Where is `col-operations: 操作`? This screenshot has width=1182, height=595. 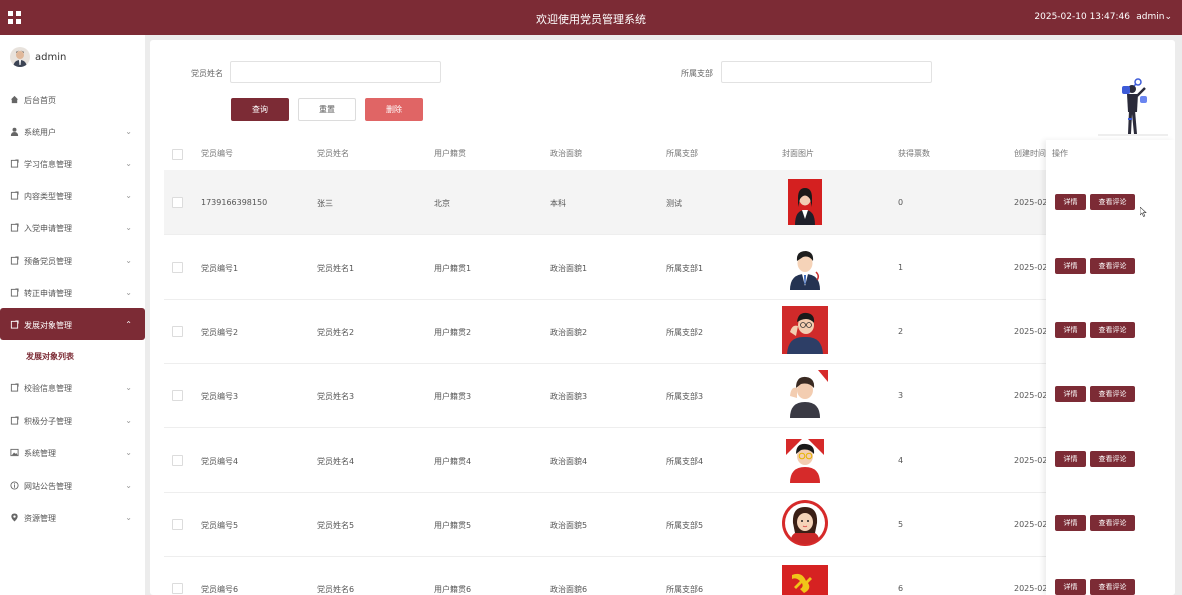 col-operations: 操作 is located at coordinates (1060, 153).